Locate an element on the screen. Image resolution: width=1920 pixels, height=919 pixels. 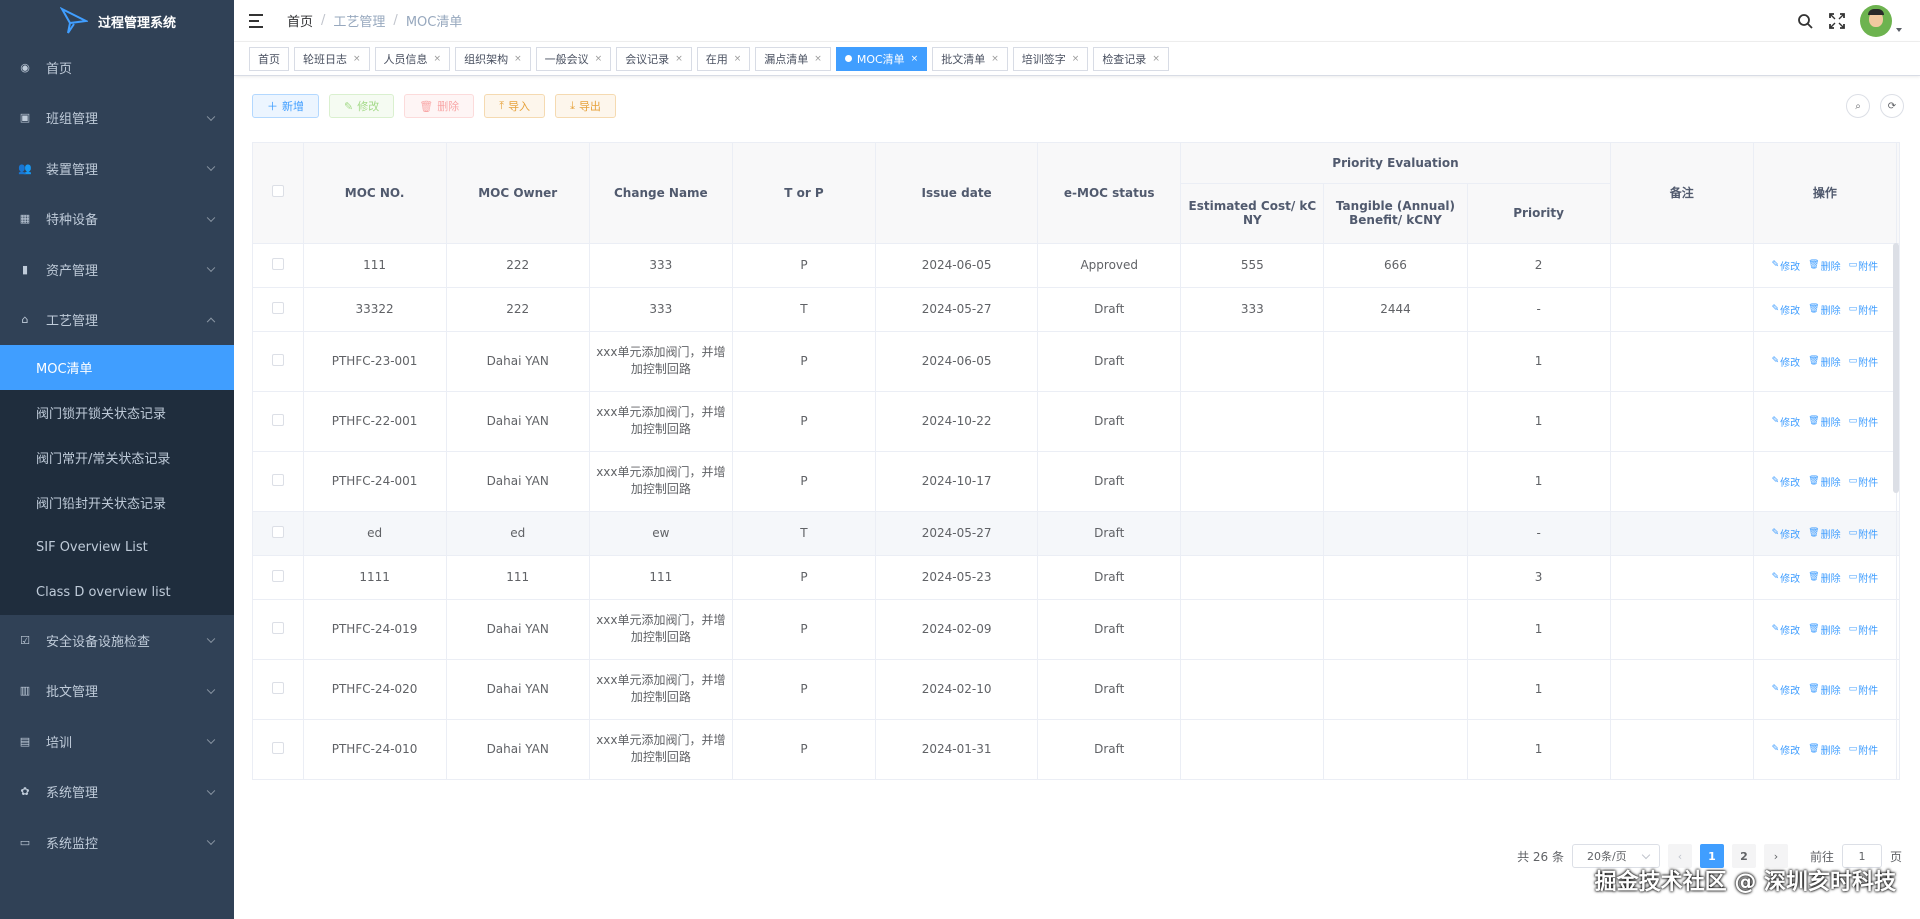
breadcrumb-home: 首页 is located at coordinates (300, 20).